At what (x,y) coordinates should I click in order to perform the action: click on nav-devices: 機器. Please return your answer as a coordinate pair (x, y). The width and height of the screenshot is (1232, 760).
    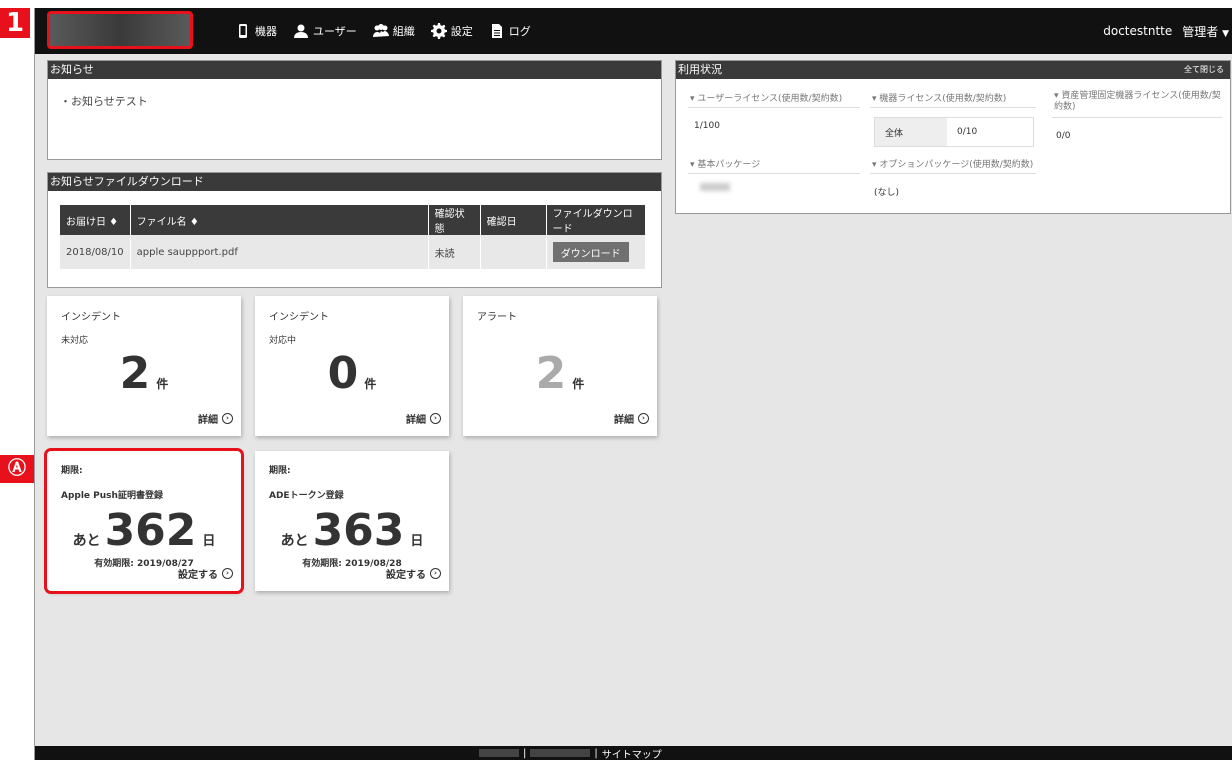
    Looking at the image, I should click on (256, 31).